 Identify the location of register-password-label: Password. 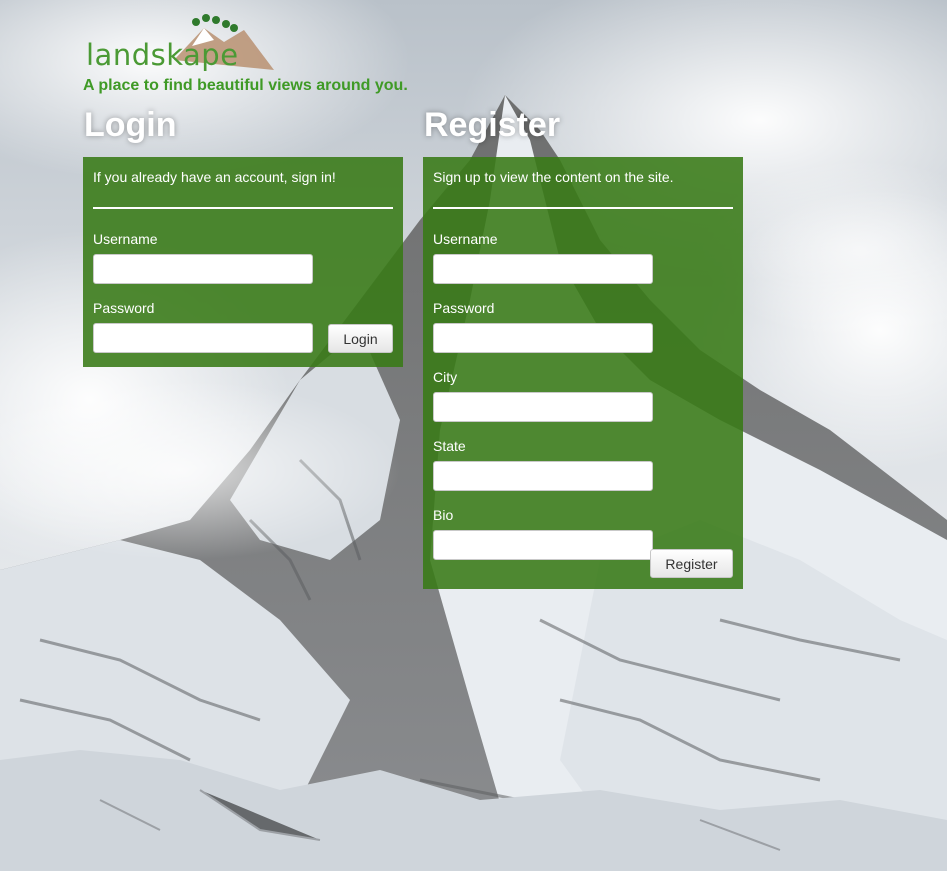
(464, 308).